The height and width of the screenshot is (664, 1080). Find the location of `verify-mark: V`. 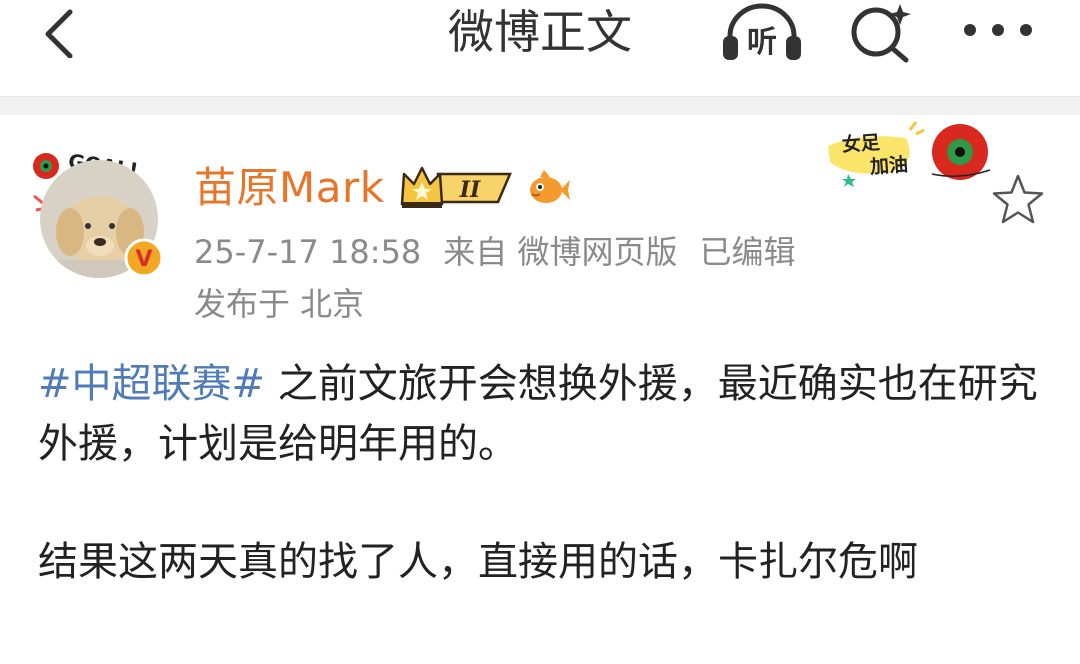

verify-mark: V is located at coordinates (143, 259).